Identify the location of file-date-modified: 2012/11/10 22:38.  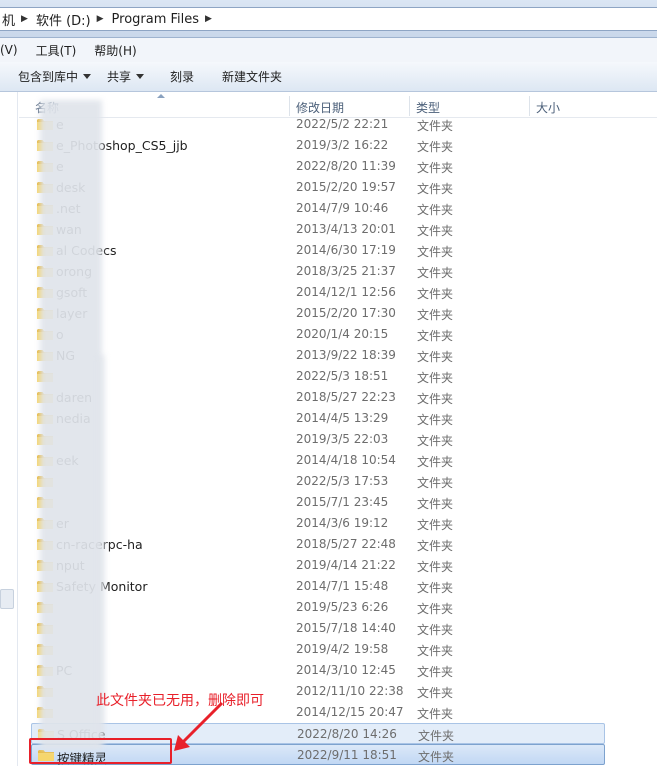
(350, 691).